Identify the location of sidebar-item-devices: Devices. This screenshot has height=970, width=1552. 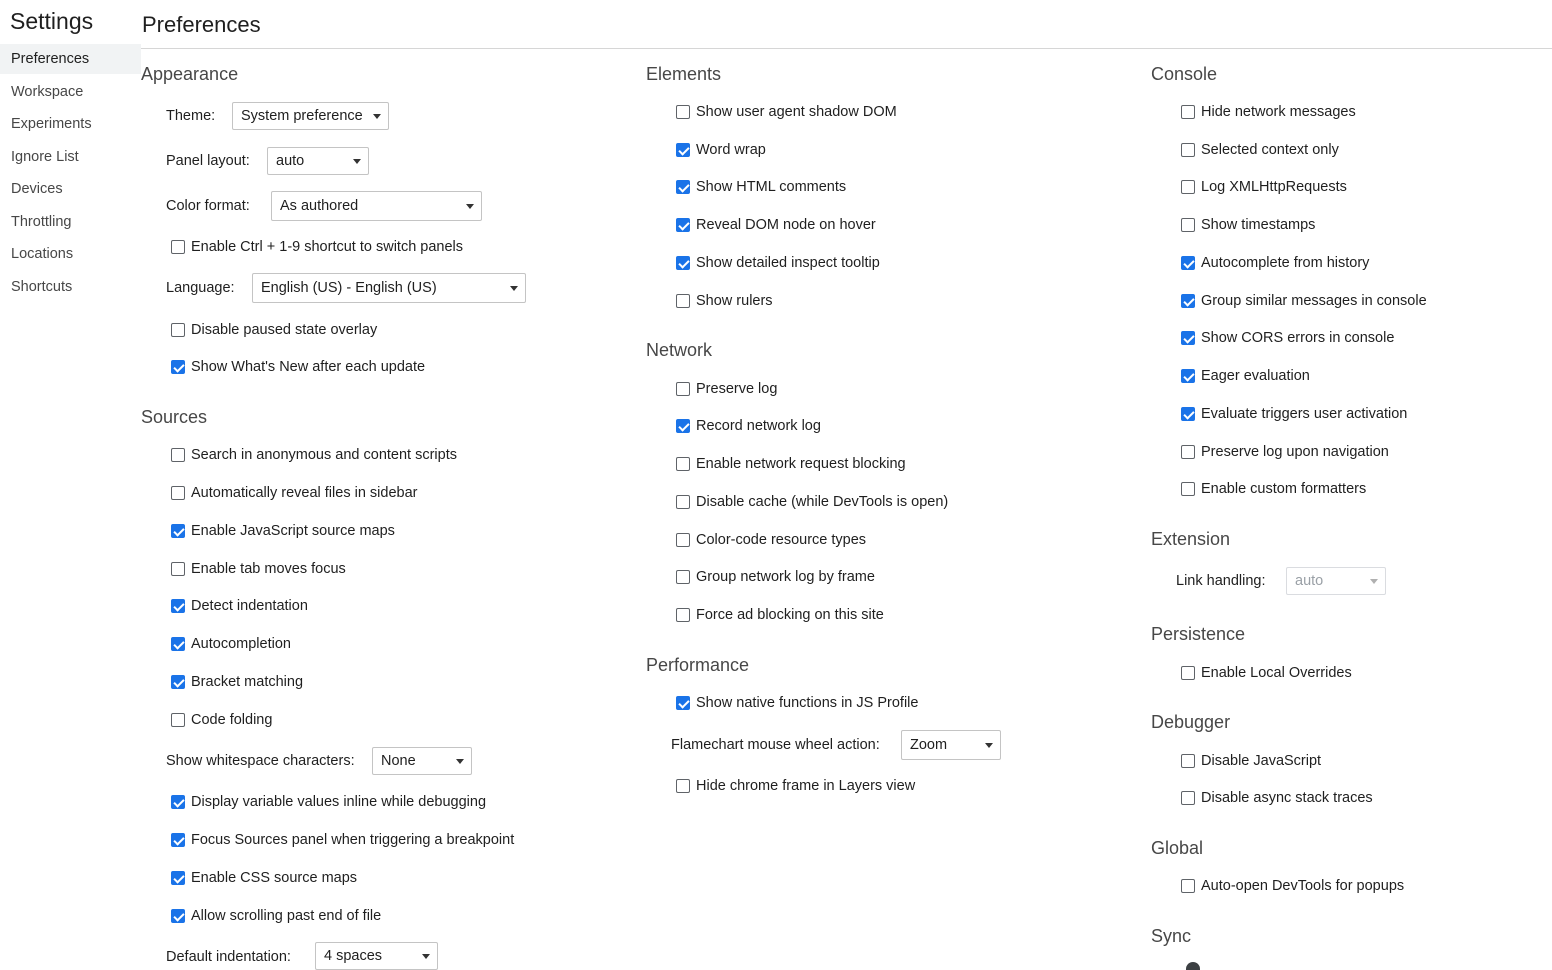
(70, 189).